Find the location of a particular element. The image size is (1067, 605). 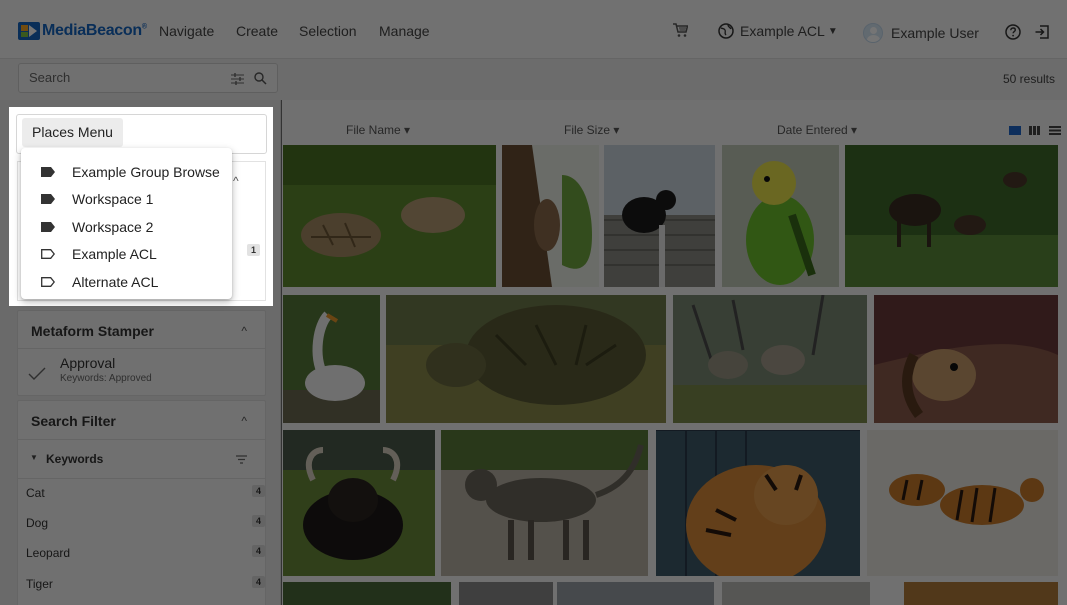

nav-navigate: Navigate is located at coordinates (186, 31).